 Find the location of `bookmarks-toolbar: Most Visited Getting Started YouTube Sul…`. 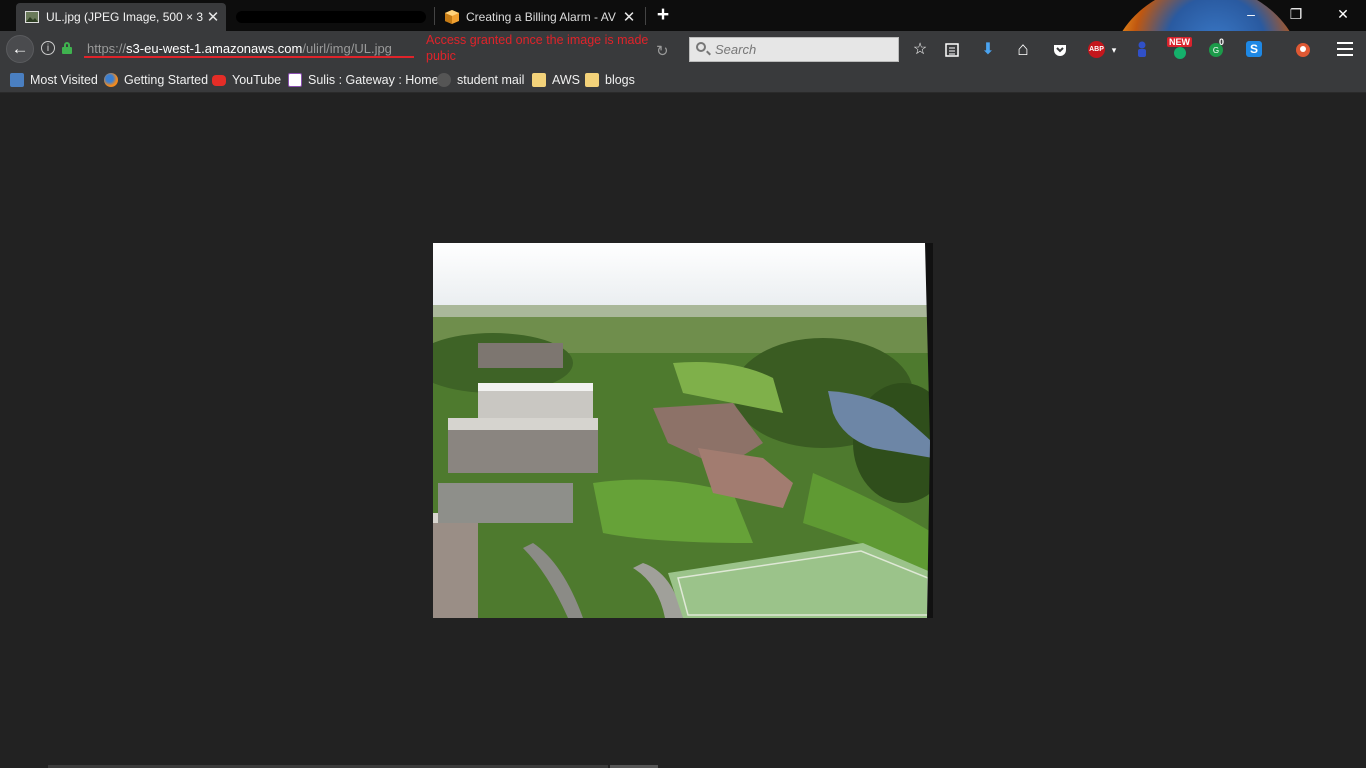

bookmarks-toolbar: Most Visited Getting Started YouTube Sul… is located at coordinates (683, 80).